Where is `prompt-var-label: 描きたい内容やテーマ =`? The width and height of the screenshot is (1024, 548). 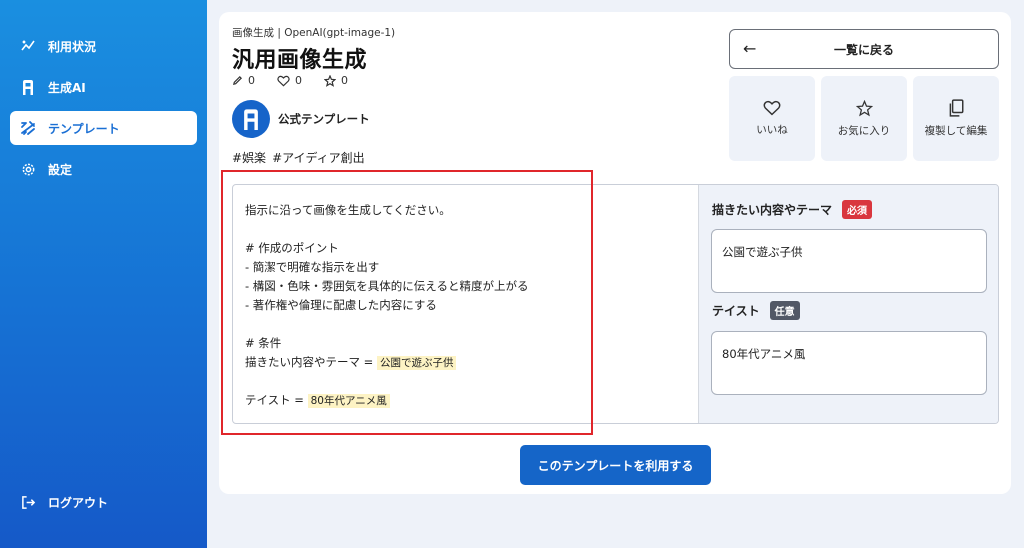
prompt-var-label: 描きたい内容やテーマ = is located at coordinates (311, 362).